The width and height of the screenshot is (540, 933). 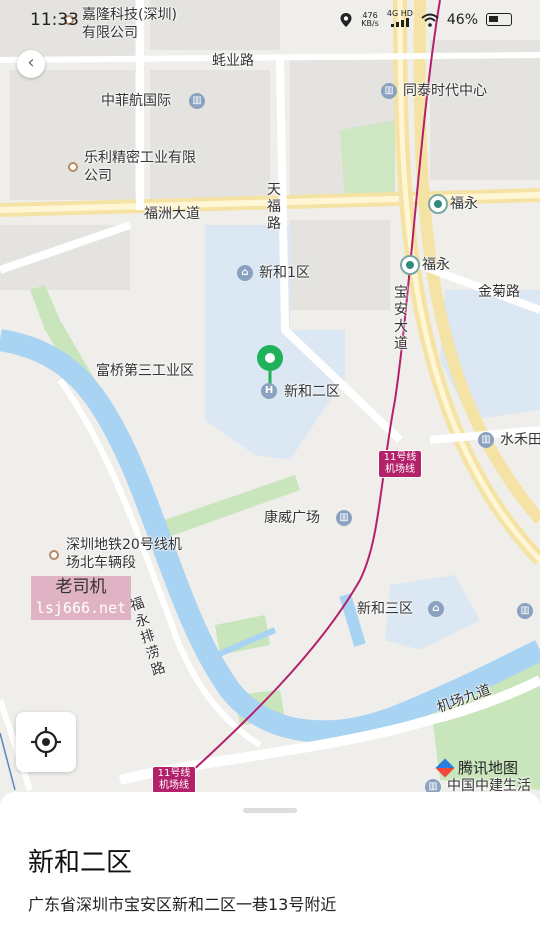 I want to click on place-address: 广东省深圳市宝安区新和二区一巷13号附近, so click(x=182, y=904).